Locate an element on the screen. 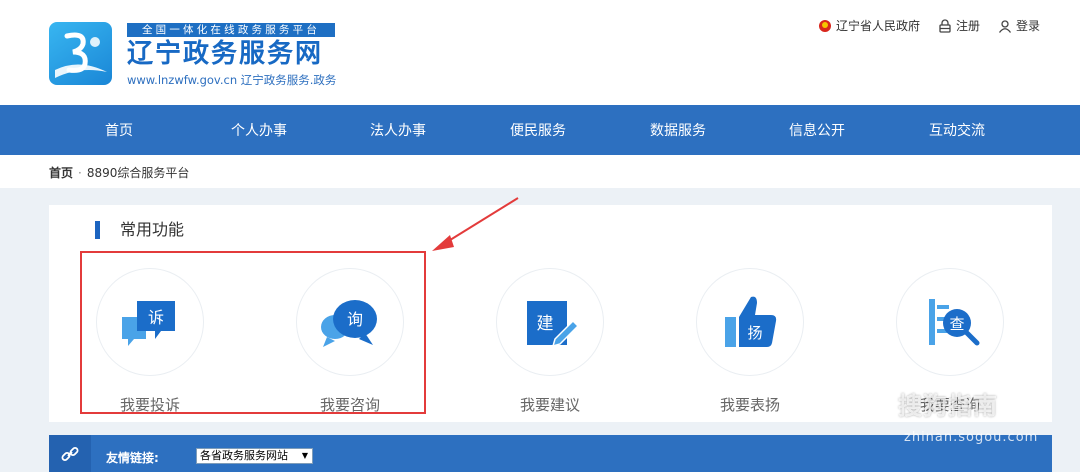 This screenshot has height=472, width=1080. annotation-arrow-icon is located at coordinates (475, 224).